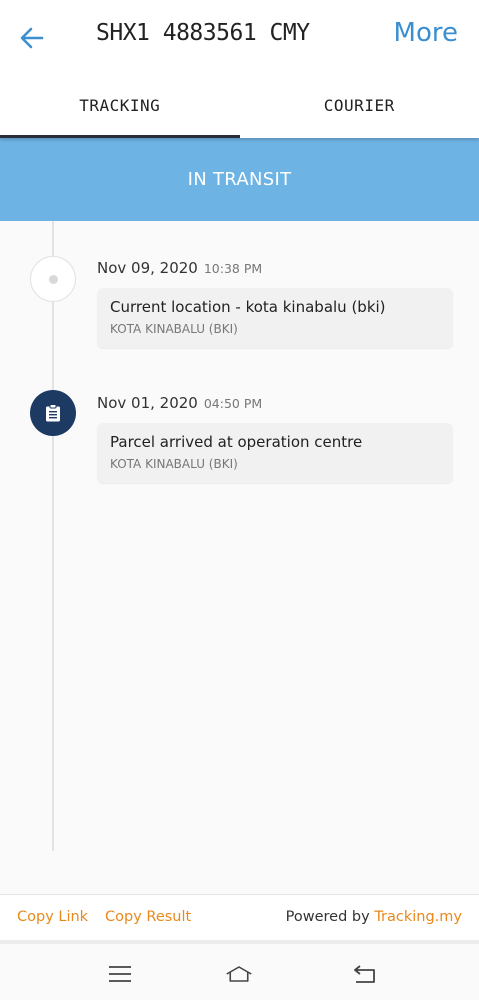 The width and height of the screenshot is (479, 1000). I want to click on system-back-button, so click(365, 974).